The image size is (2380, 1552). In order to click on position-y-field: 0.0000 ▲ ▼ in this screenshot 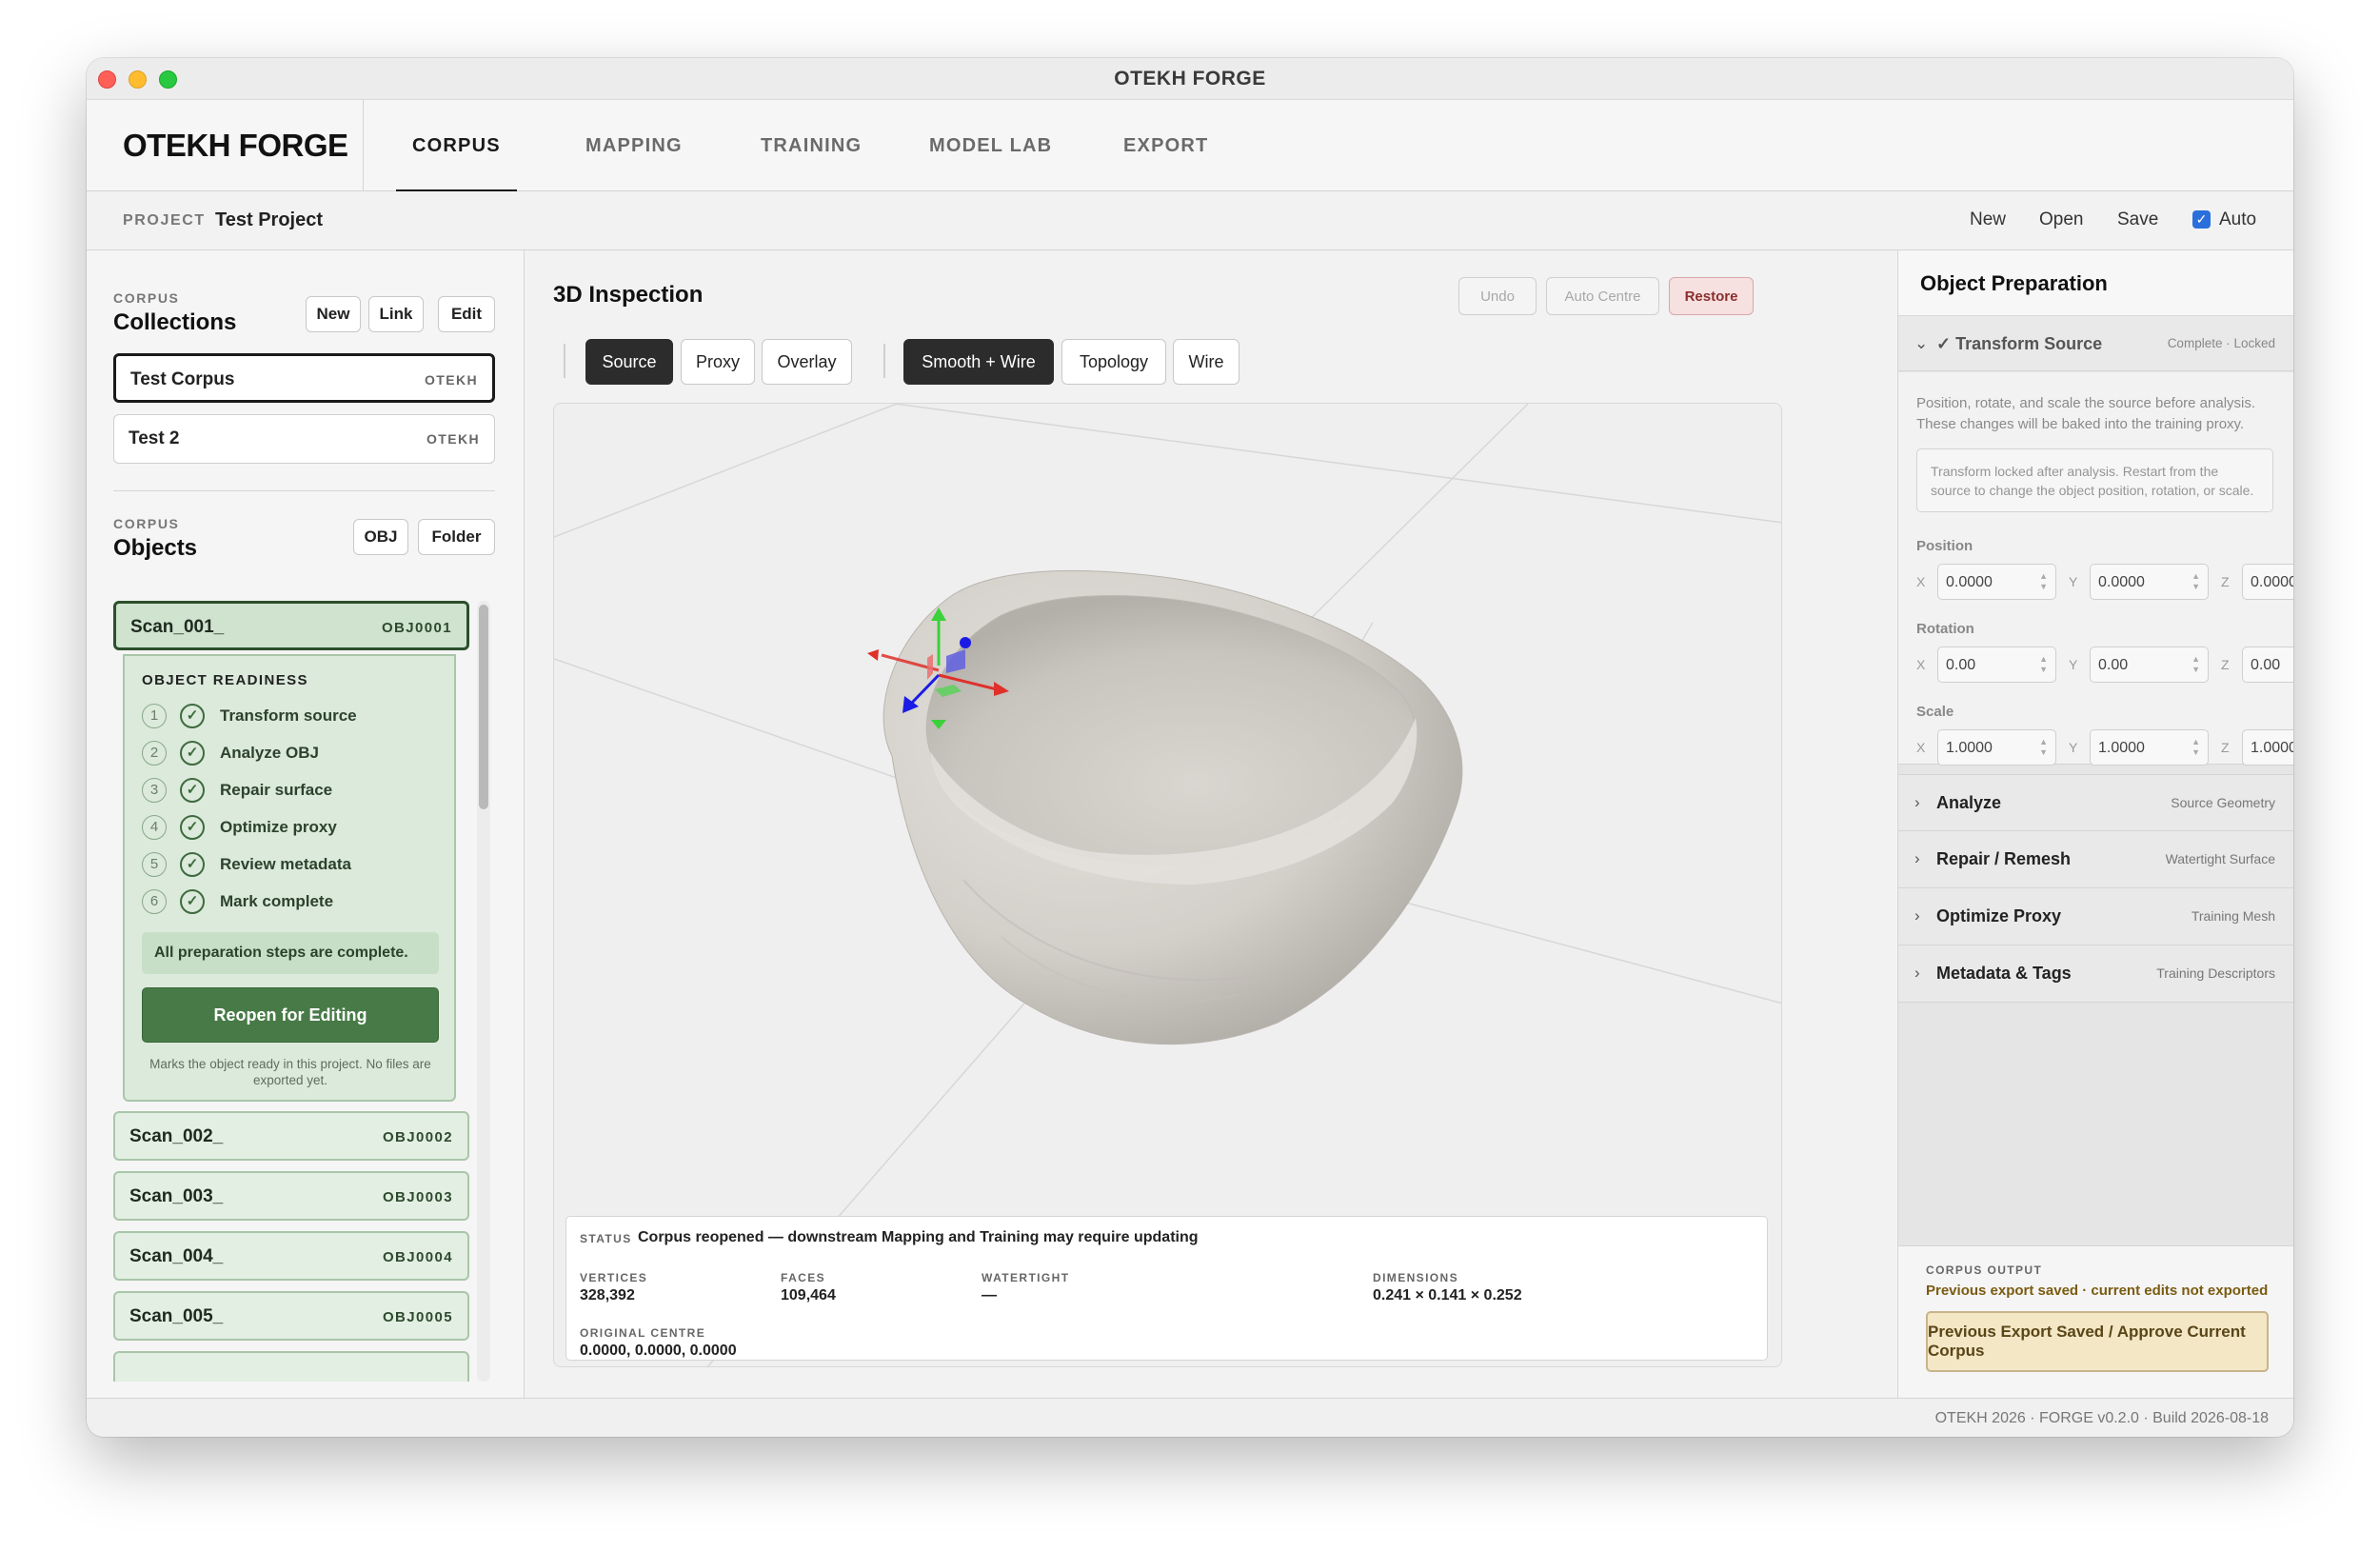, I will do `click(2149, 582)`.